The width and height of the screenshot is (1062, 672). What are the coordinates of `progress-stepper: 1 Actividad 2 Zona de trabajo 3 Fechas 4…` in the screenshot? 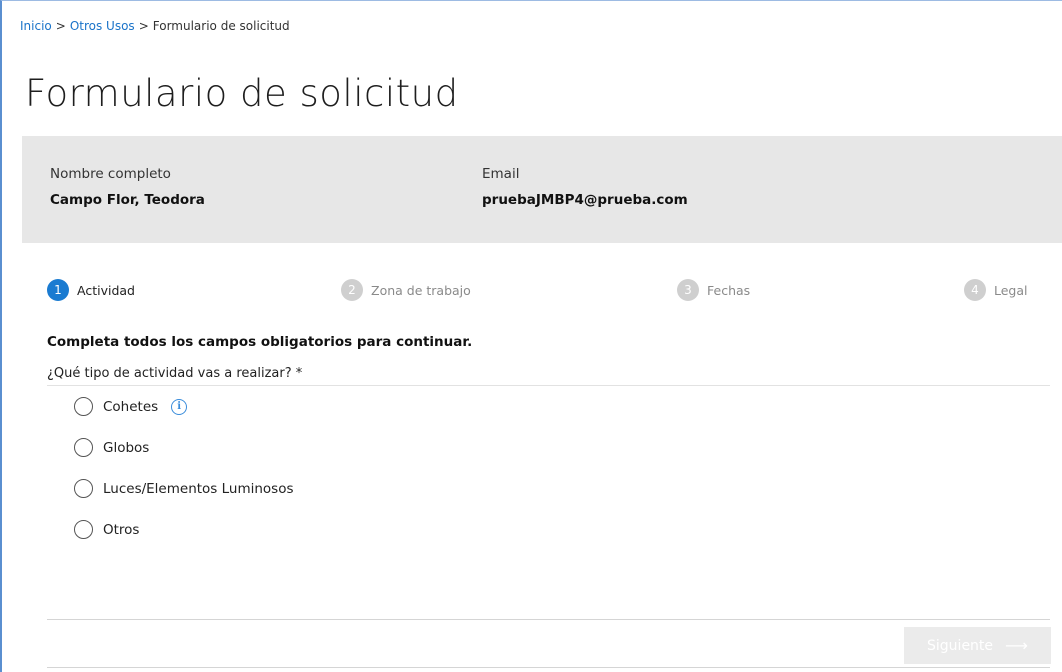 It's located at (531, 291).